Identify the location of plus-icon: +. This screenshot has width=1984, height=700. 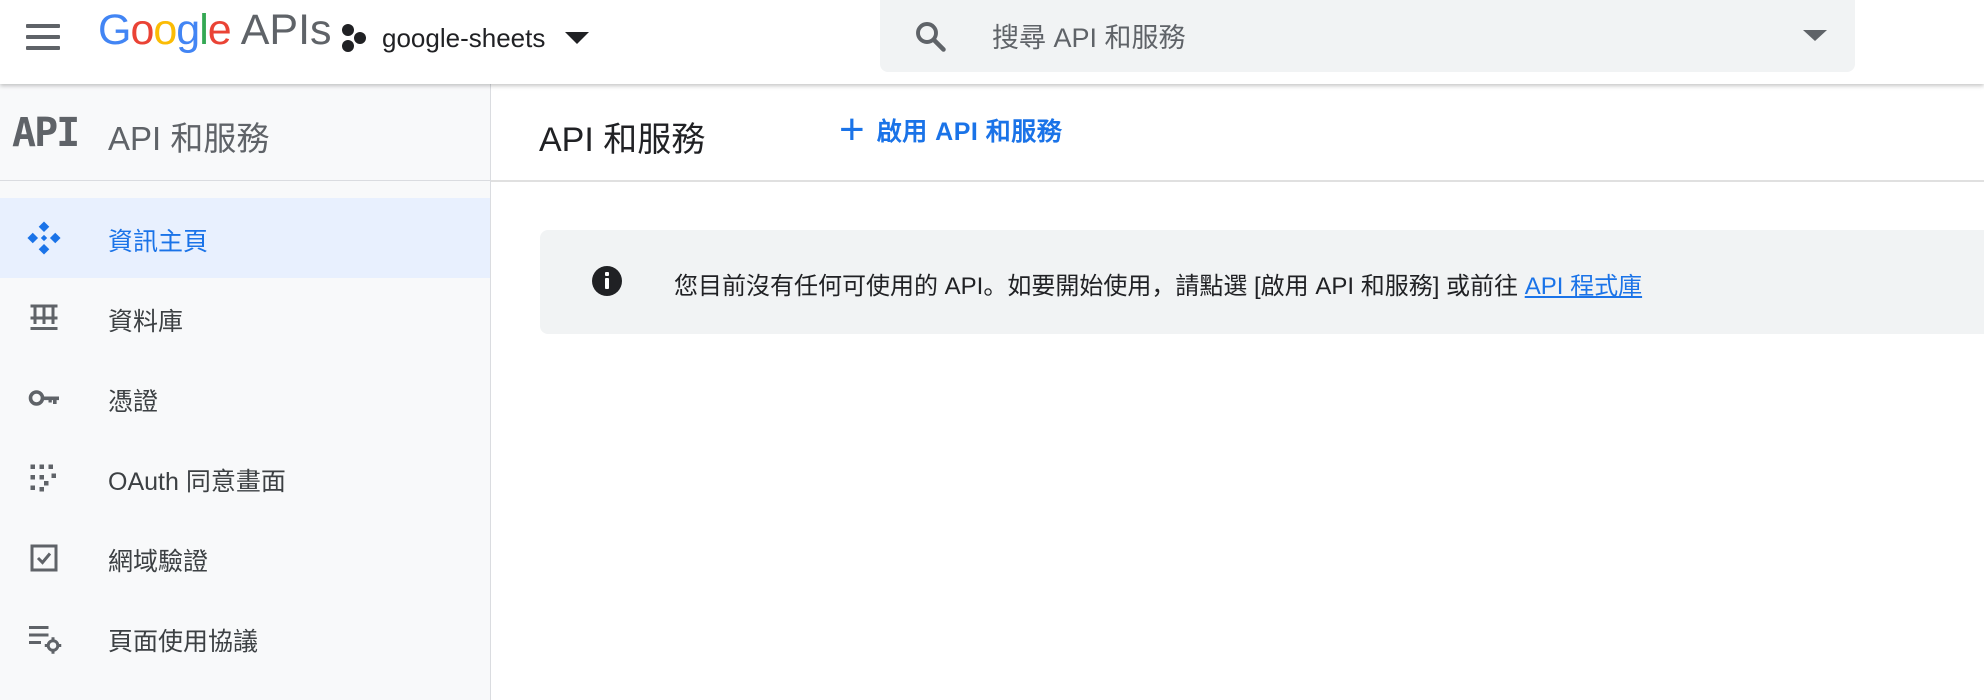
(852, 129).